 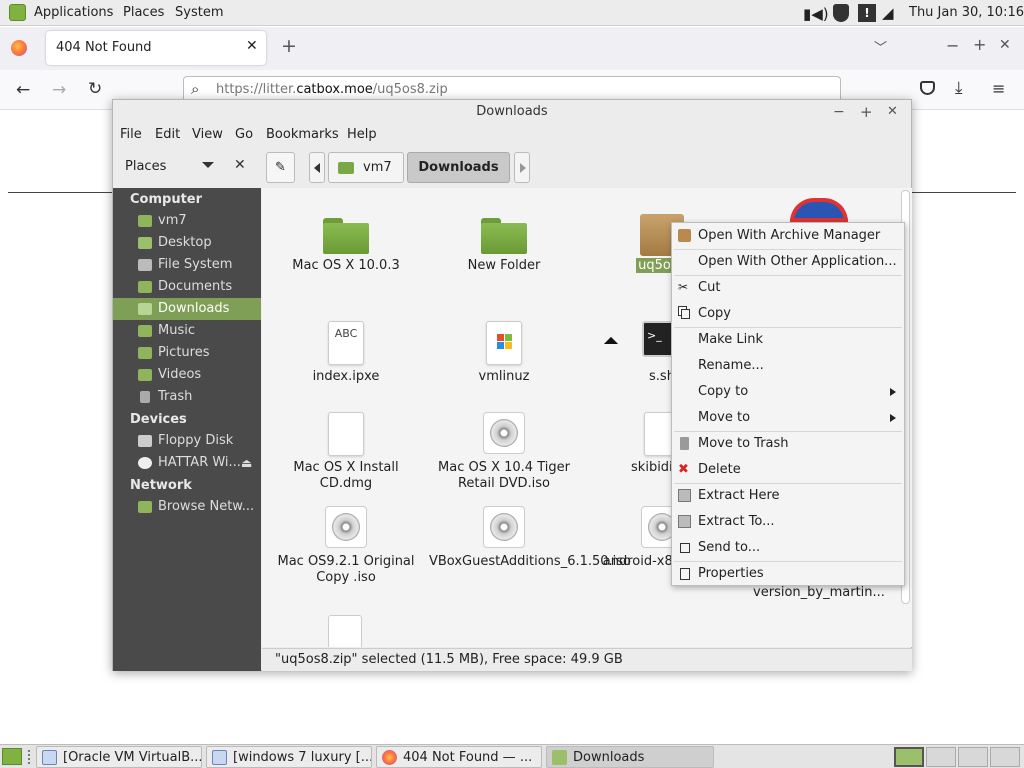 I want to click on menu-places: Places, so click(x=143, y=12).